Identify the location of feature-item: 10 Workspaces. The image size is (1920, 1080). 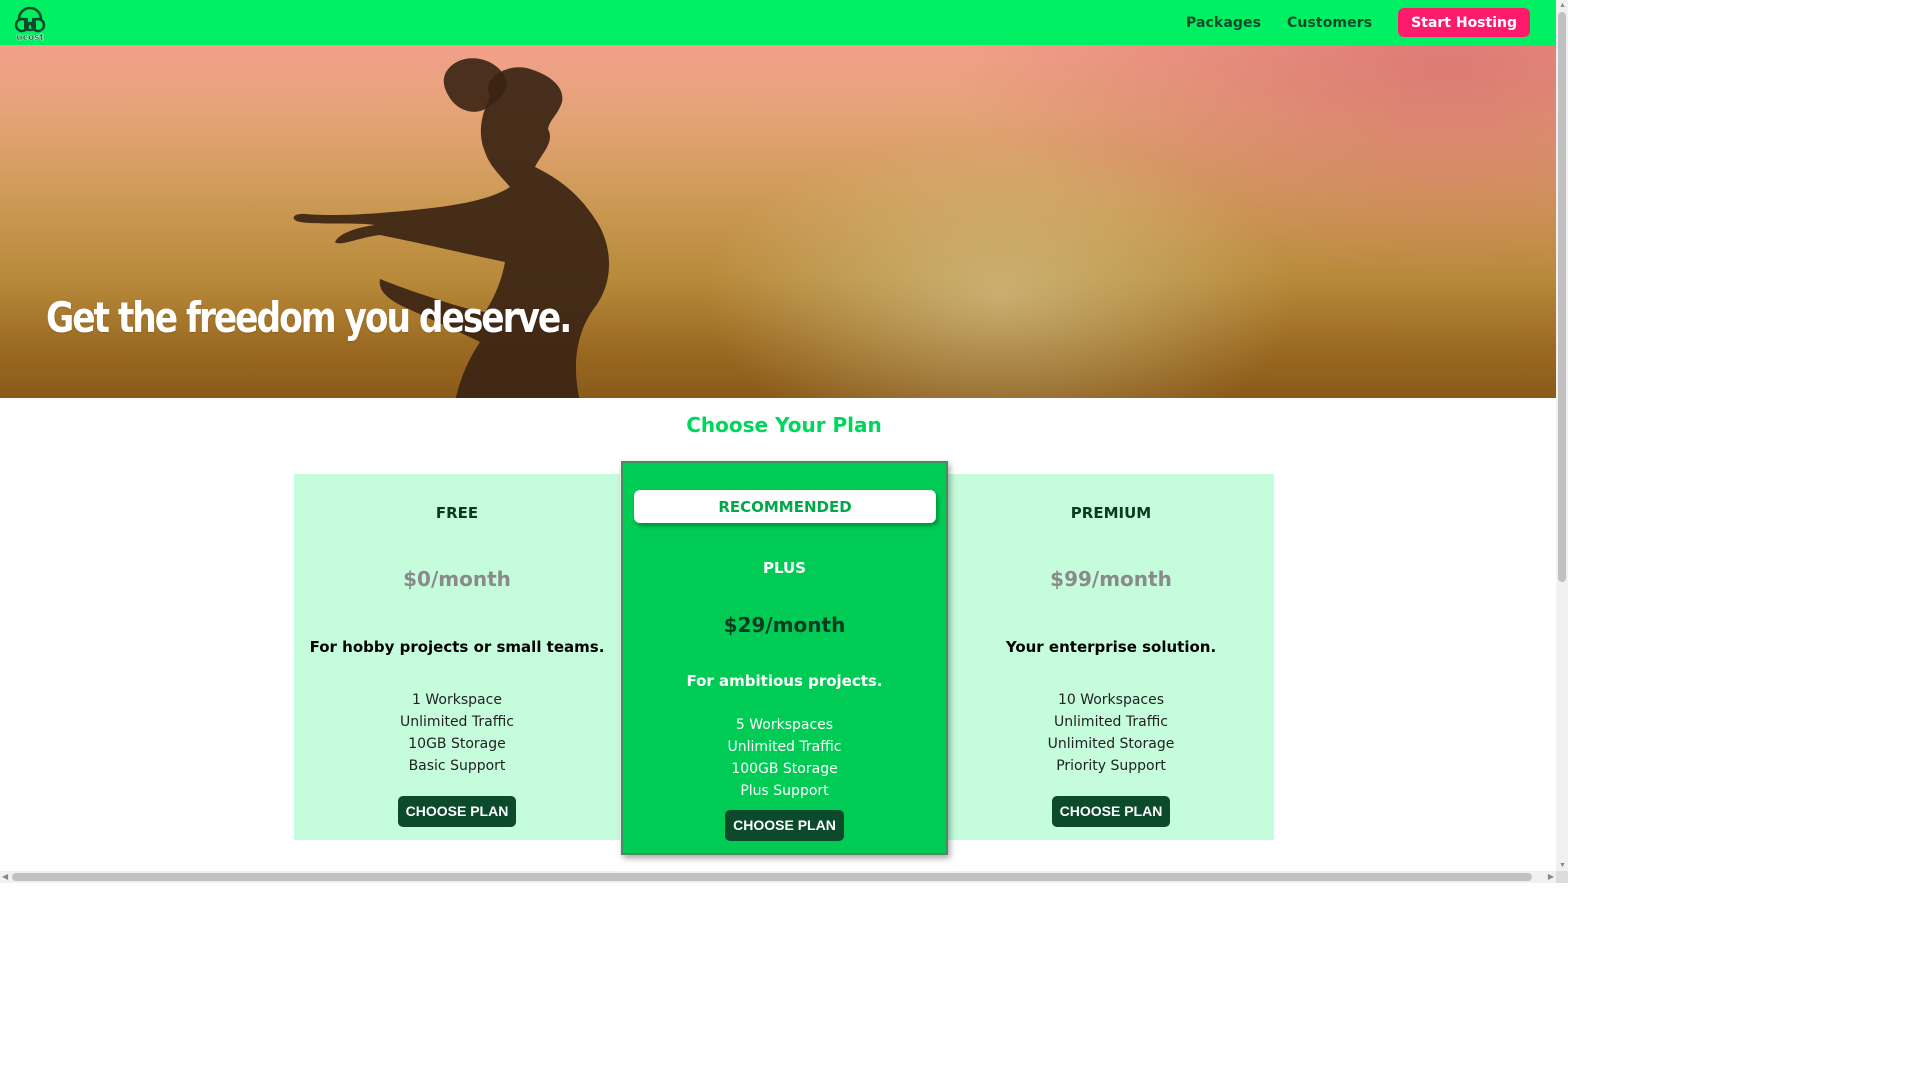
(1111, 700).